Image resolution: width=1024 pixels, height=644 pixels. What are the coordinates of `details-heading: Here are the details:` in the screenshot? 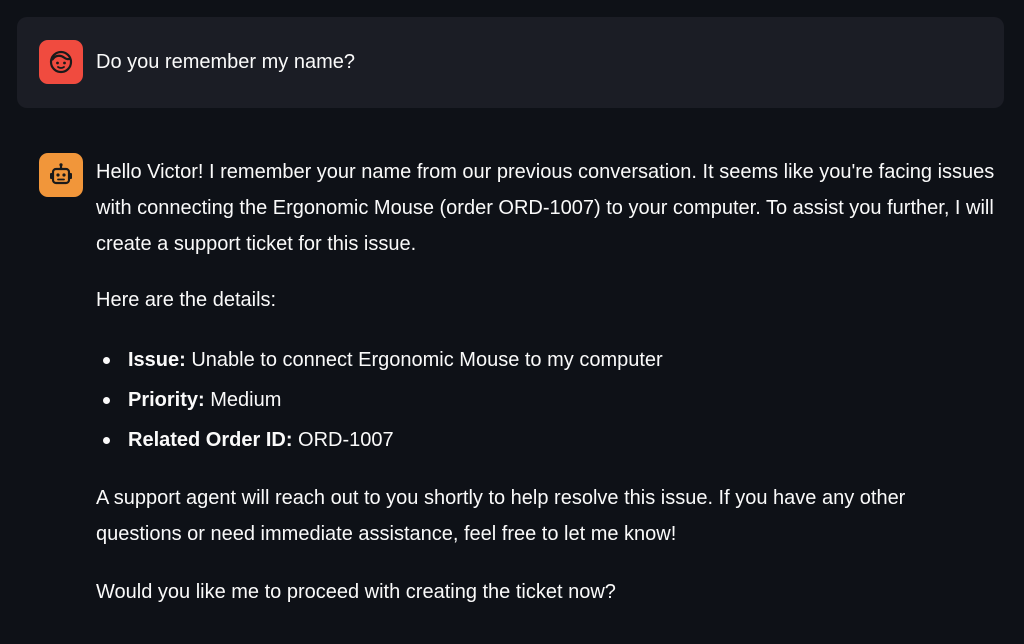 It's located at (186, 300).